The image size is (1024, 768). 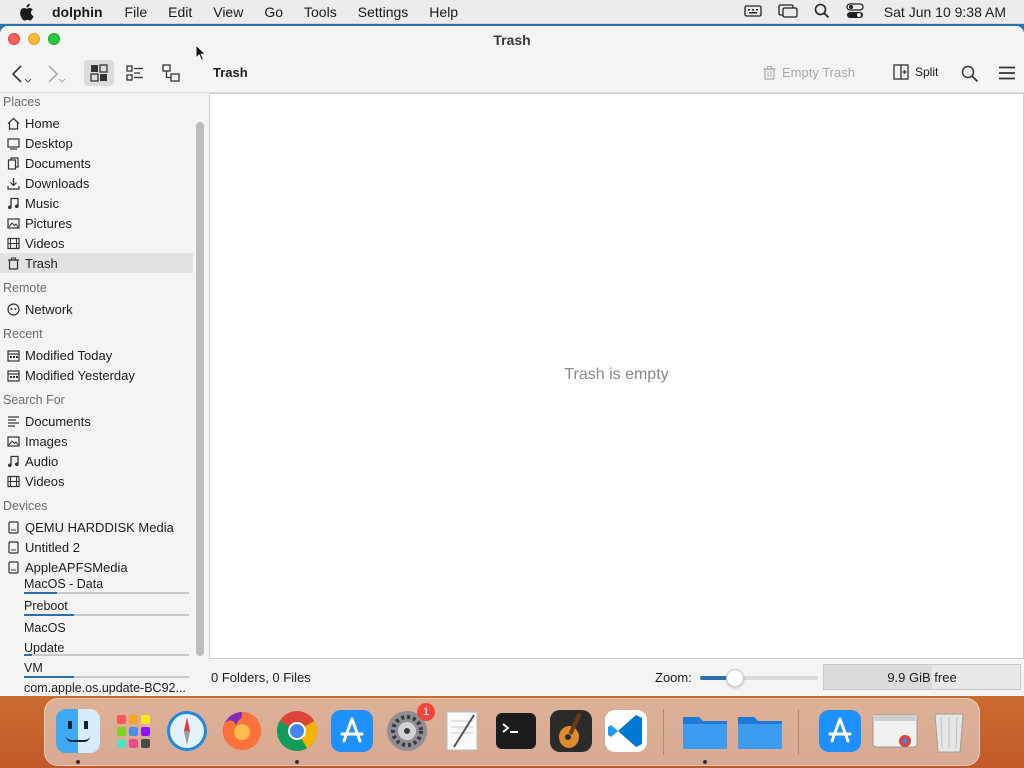 What do you see at coordinates (13, 375) in the screenshot?
I see `calendar-icon` at bounding box center [13, 375].